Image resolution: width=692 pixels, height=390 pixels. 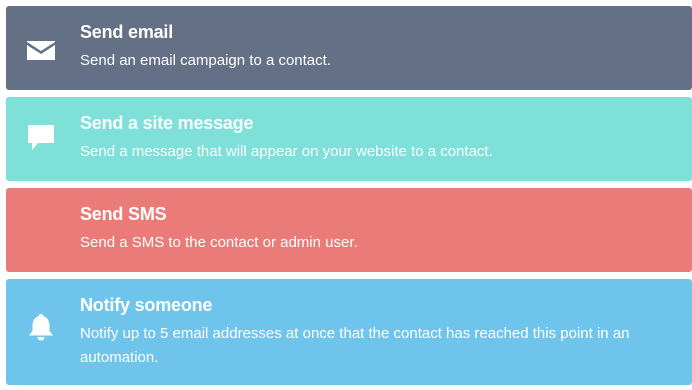 What do you see at coordinates (127, 32) in the screenshot?
I see `send-email-title: Send email` at bounding box center [127, 32].